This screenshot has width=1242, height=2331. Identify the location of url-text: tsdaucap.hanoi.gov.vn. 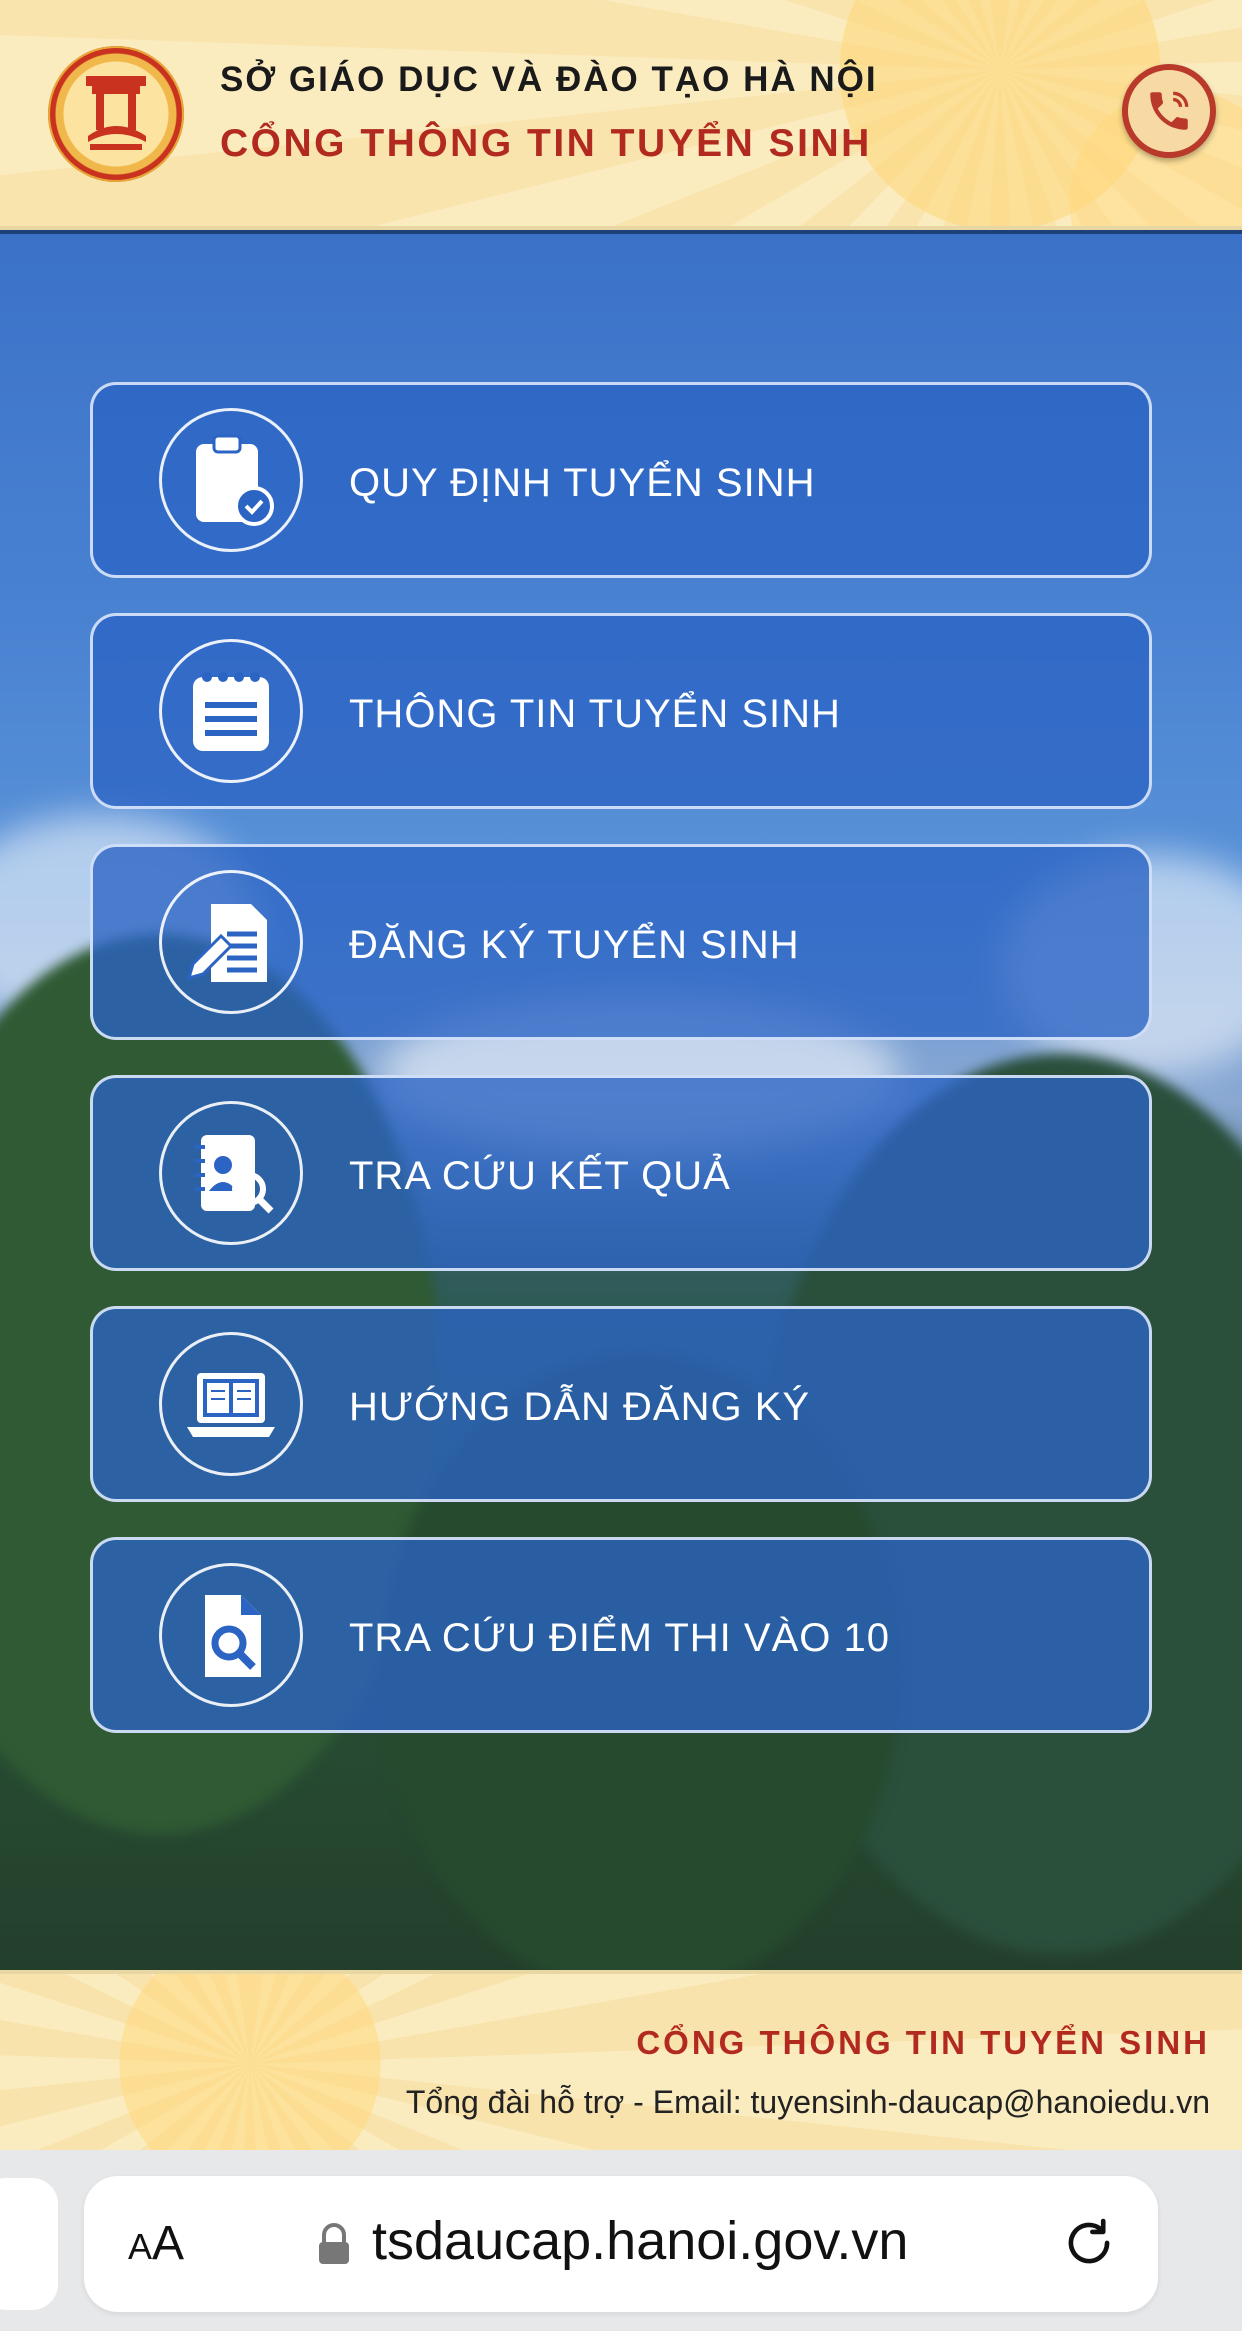
(640, 2241).